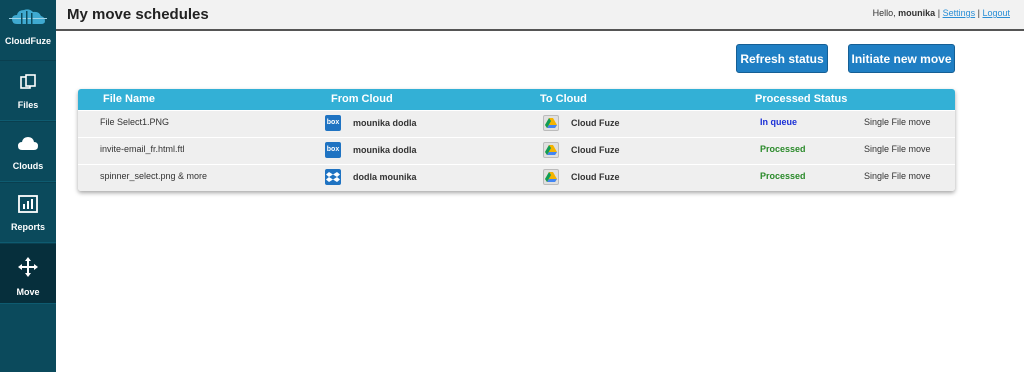 The width and height of the screenshot is (1024, 372). Describe the element at coordinates (385, 177) in the screenshot. I see `from-cloud-name: dodla mounika` at that location.